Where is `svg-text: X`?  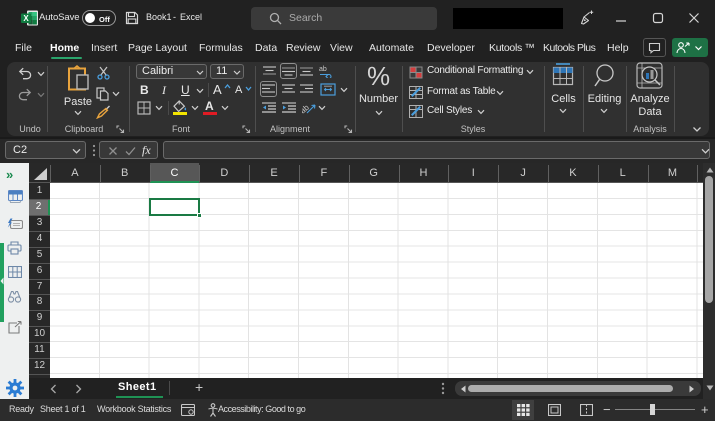 svg-text: X is located at coordinates (26, 18).